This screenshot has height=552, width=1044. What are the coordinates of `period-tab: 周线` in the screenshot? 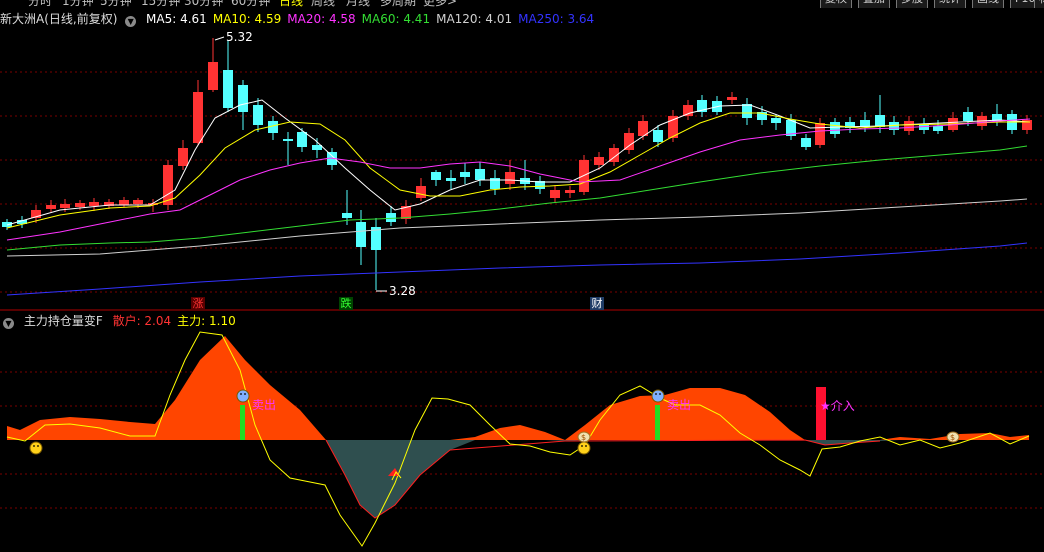 It's located at (323, 4).